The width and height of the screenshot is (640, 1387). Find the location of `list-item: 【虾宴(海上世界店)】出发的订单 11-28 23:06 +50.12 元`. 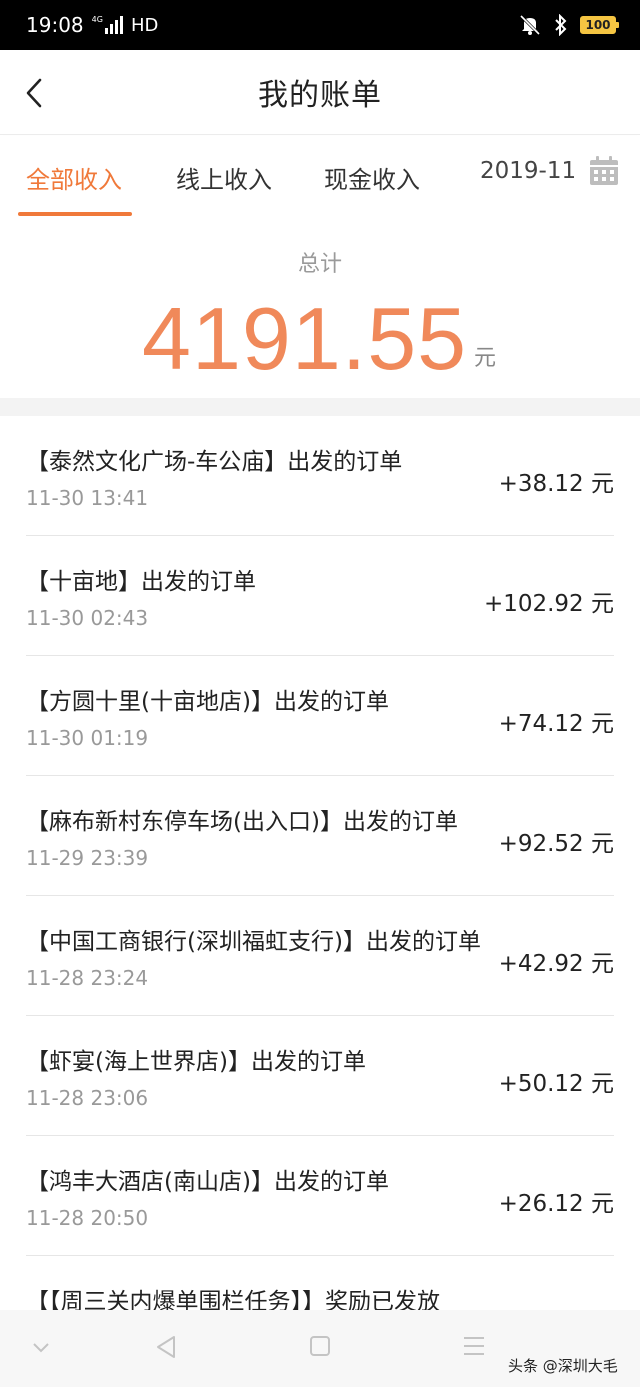

list-item: 【虾宴(海上世界店)】出发的订单 11-28 23:06 +50.12 元 is located at coordinates (320, 1076).